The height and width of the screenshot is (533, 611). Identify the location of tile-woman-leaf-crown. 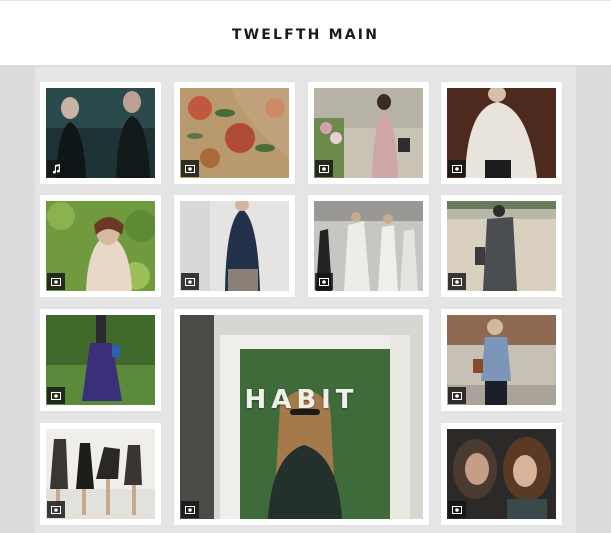
(100, 246).